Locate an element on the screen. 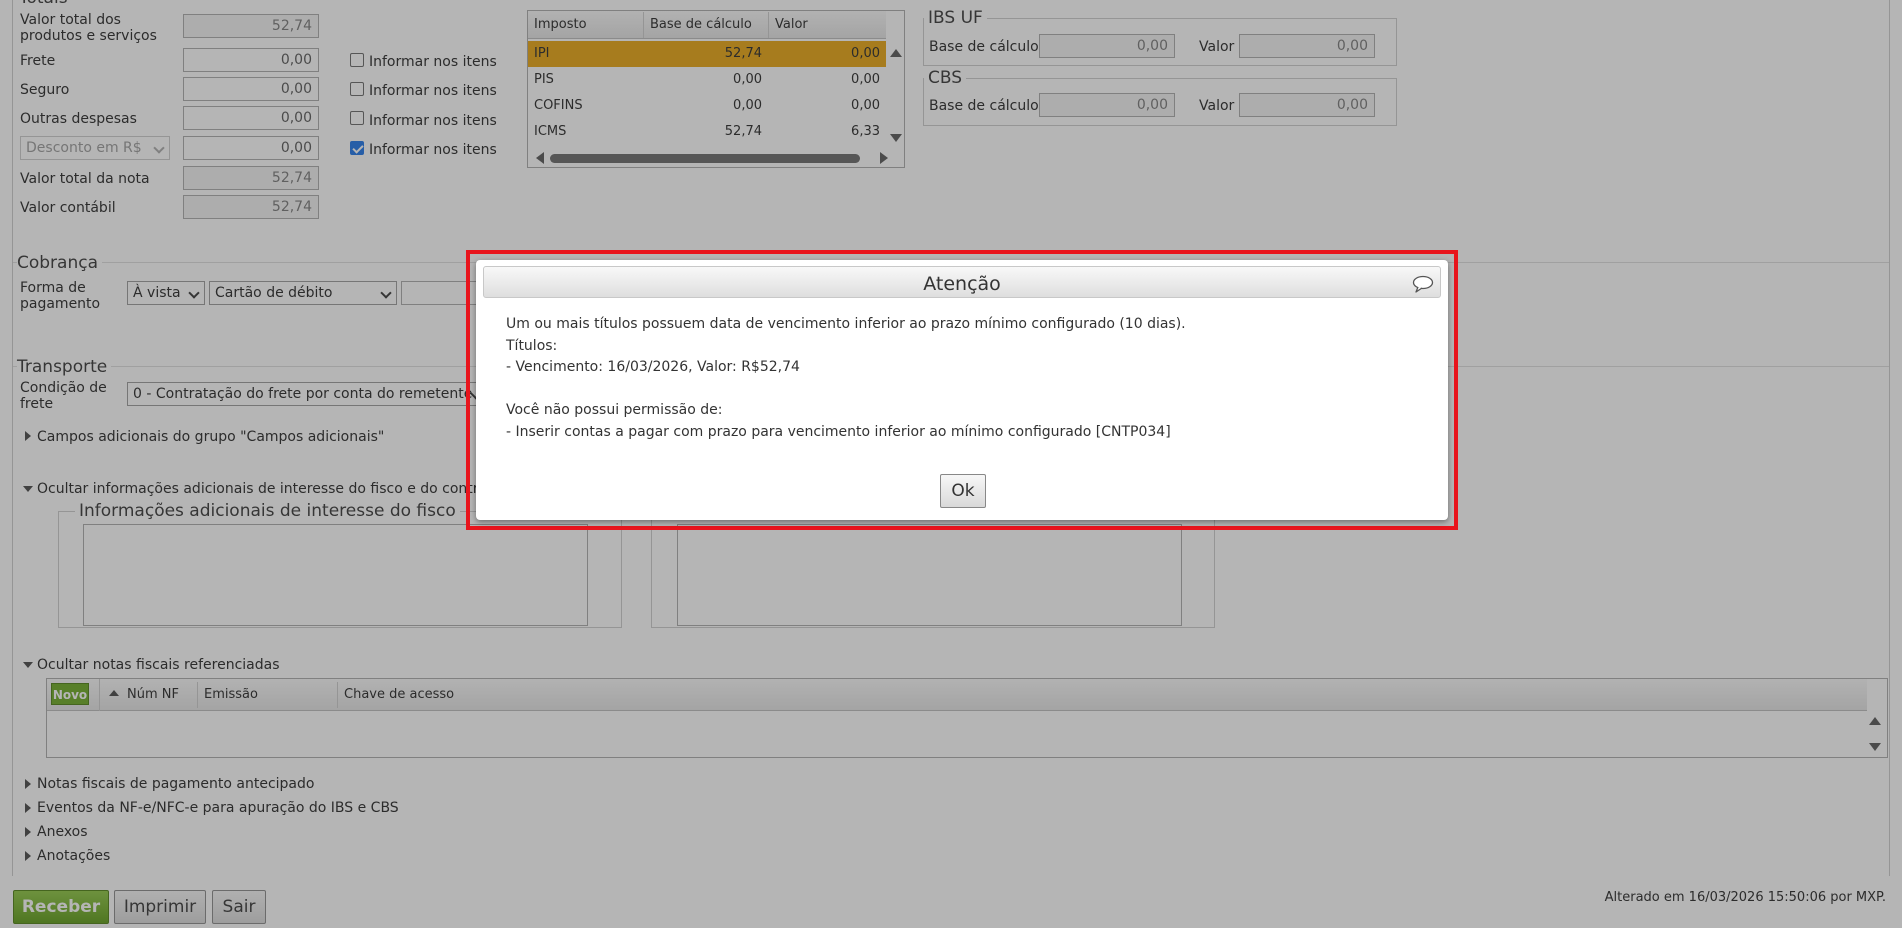 This screenshot has height=928, width=1902. ok-button: Ok is located at coordinates (963, 491).